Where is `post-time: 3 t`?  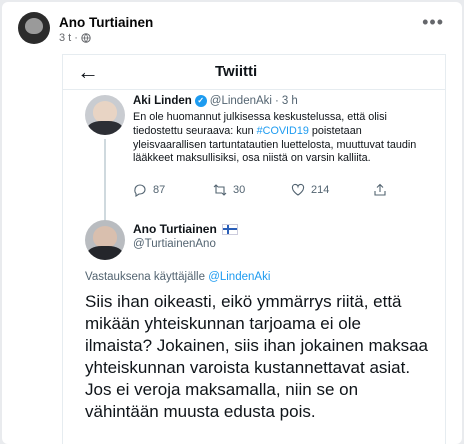 post-time: 3 t is located at coordinates (65, 38).